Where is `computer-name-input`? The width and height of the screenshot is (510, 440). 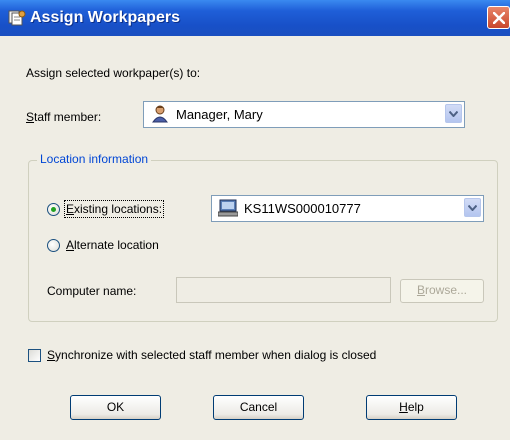
computer-name-input is located at coordinates (283, 290).